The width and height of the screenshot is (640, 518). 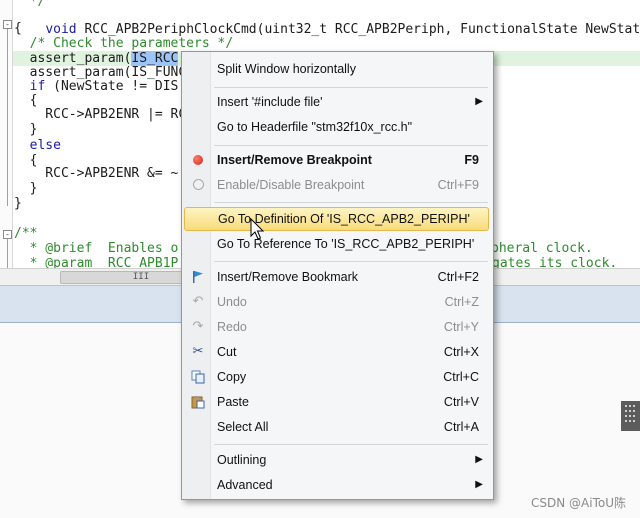 I want to click on code-line-comment-brief: * @brief Enables o, so click(x=96, y=248).